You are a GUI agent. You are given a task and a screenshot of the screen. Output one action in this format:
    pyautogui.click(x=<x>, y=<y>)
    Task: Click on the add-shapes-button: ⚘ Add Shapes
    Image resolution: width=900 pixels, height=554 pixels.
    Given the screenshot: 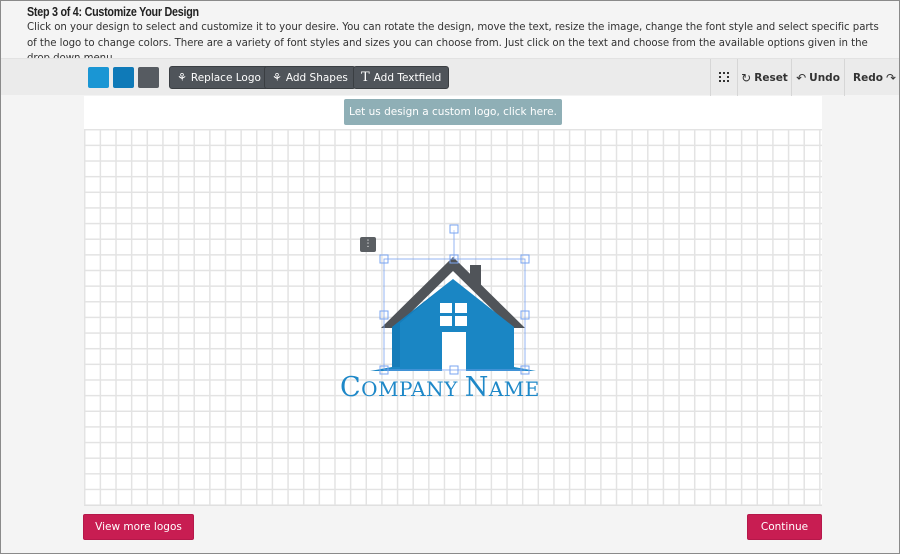 What is the action you would take?
    pyautogui.click(x=310, y=77)
    